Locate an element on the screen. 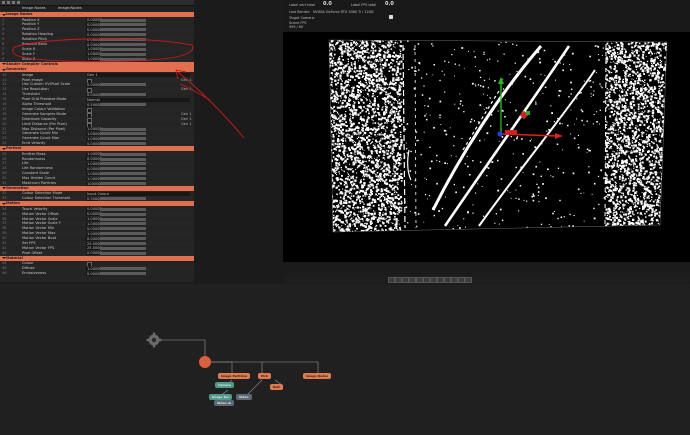  section-header: Material is located at coordinates (97, 258).